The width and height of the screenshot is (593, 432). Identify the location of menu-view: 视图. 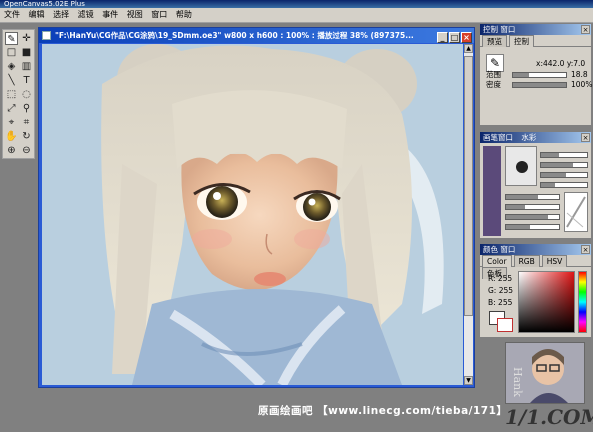
(135, 15).